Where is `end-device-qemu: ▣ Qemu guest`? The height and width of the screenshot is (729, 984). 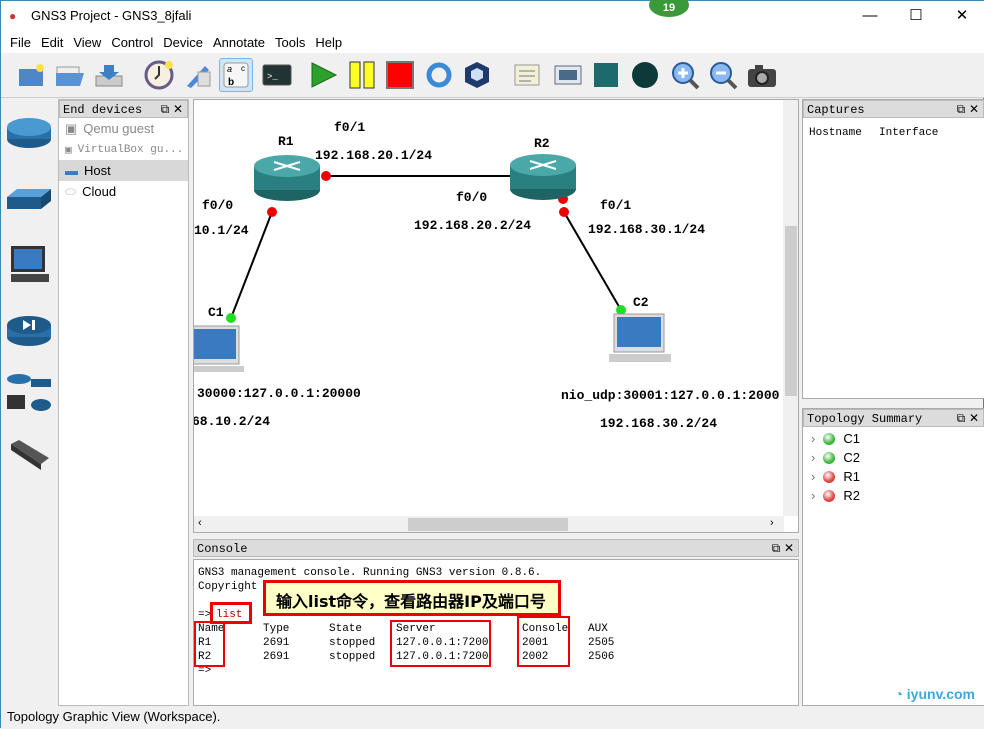
end-device-qemu: ▣ Qemu guest is located at coordinates (123, 128).